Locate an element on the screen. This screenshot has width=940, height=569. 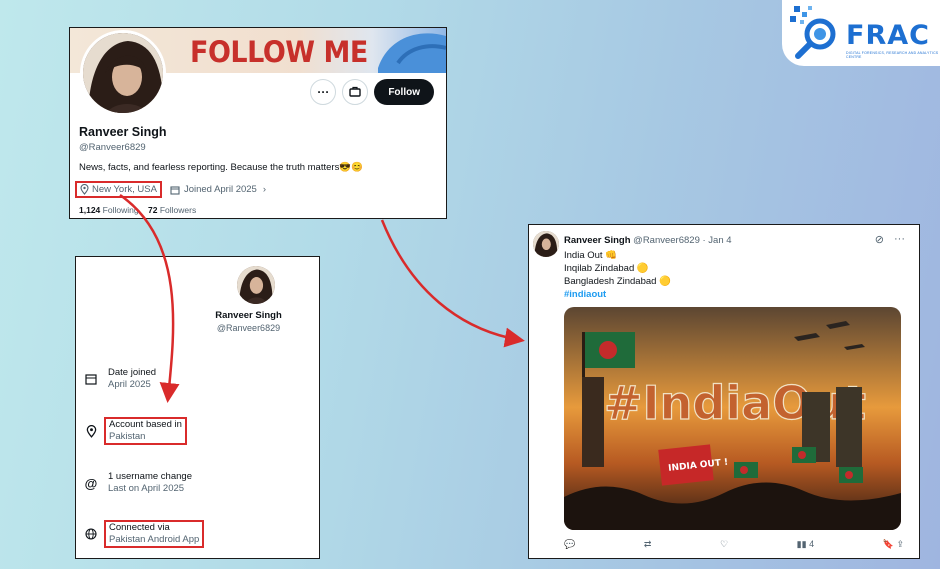
chevron-right-icon: › is located at coordinates (264, 189).